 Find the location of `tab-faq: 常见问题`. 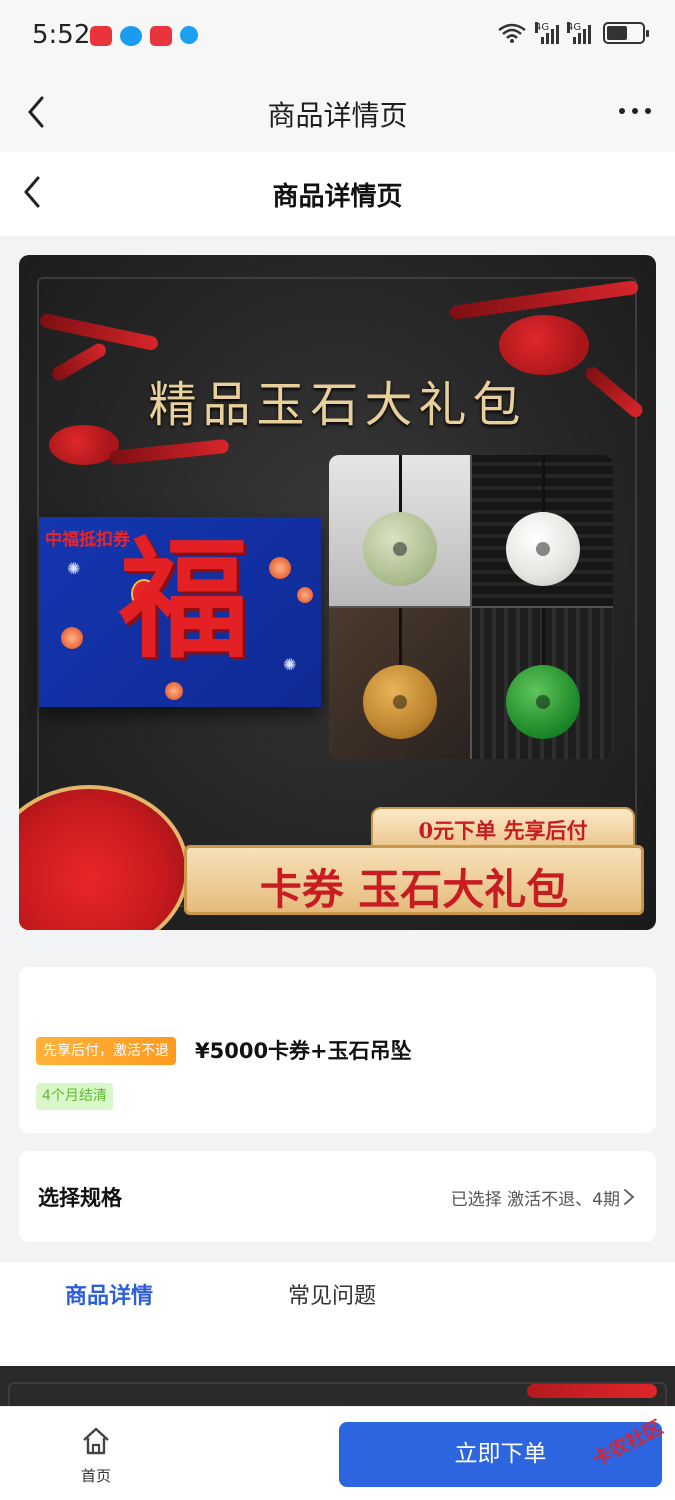

tab-faq: 常见问题 is located at coordinates (332, 1294).